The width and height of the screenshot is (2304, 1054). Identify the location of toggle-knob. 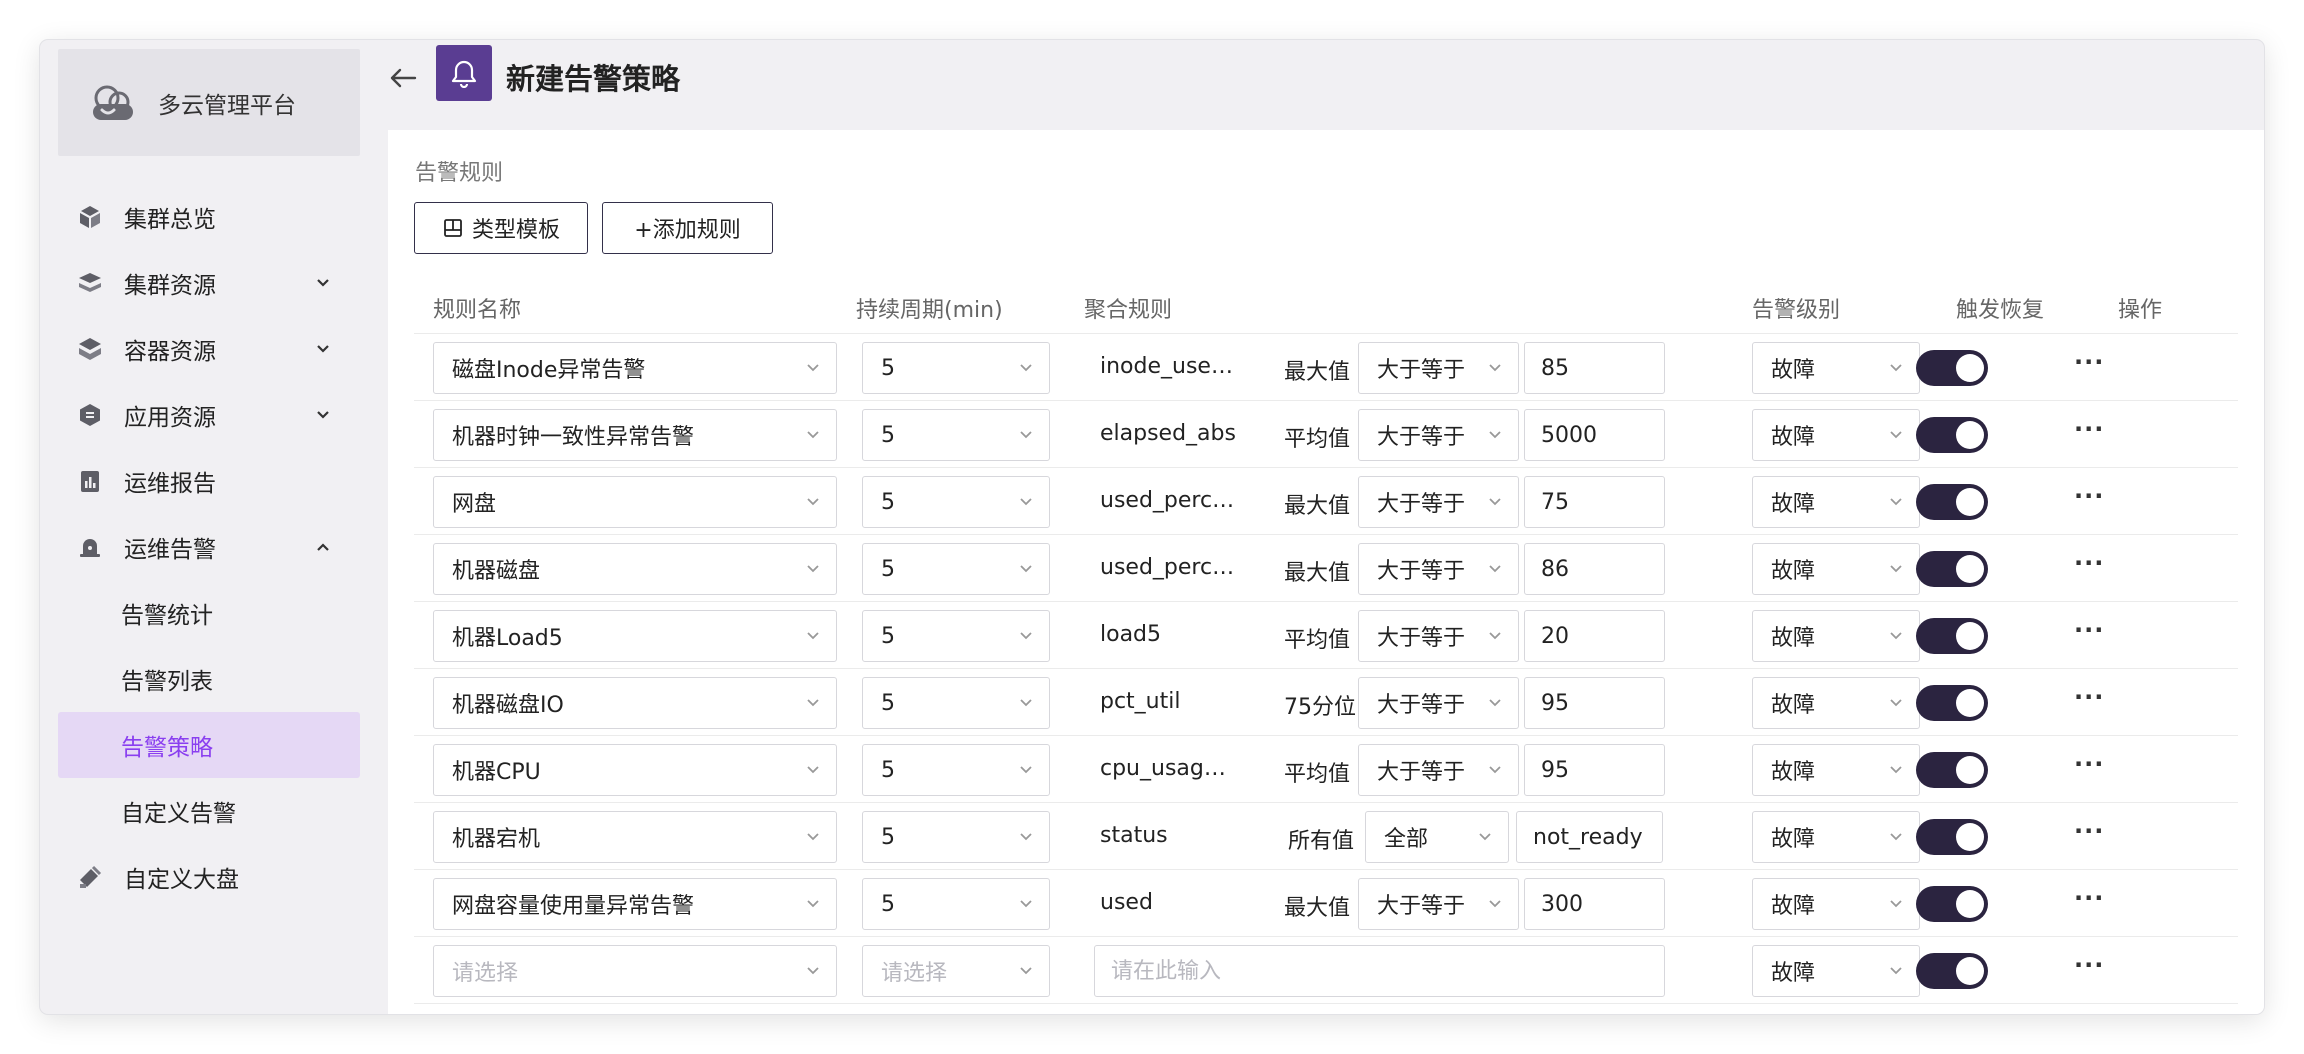
(1970, 435).